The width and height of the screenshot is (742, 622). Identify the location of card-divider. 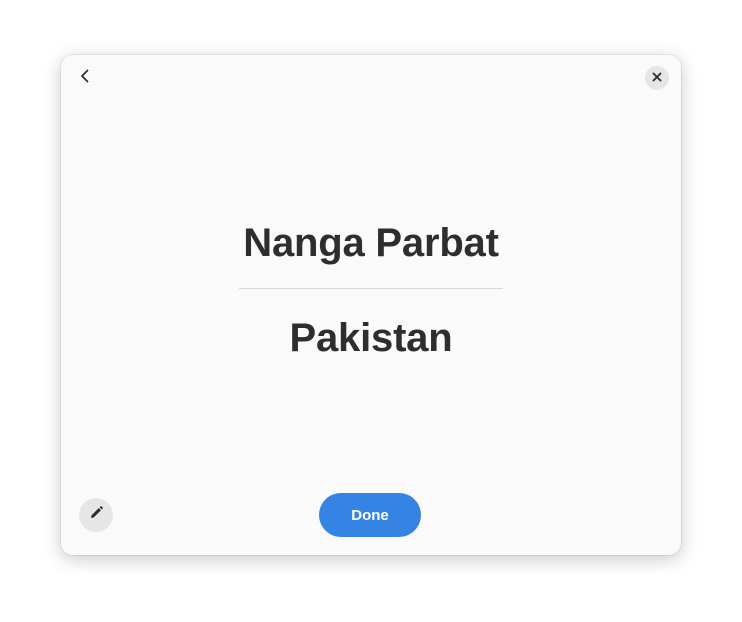
(371, 288).